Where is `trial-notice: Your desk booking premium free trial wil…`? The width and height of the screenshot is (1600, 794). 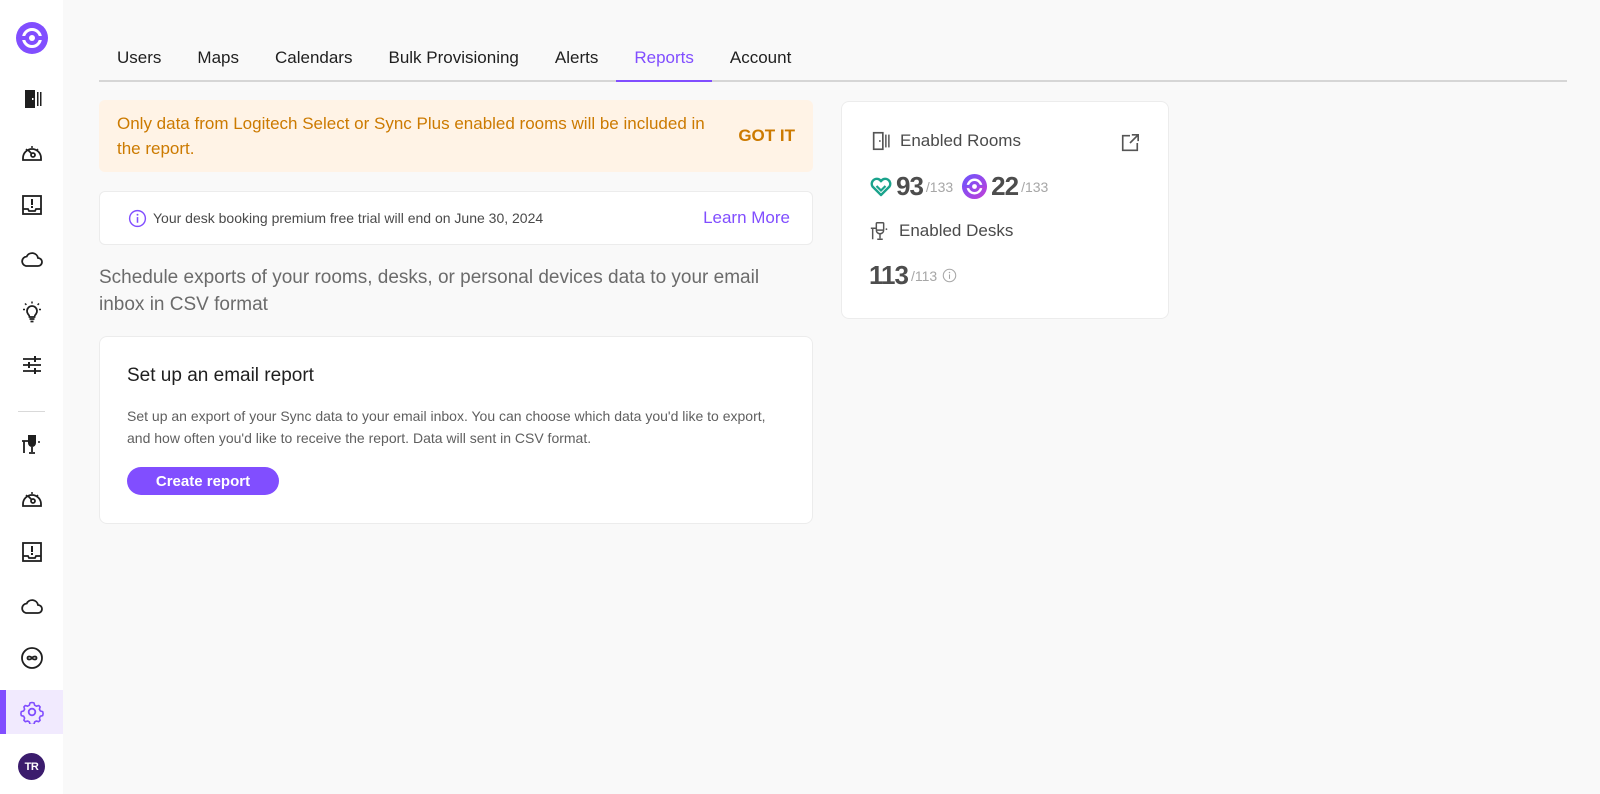
trial-notice: Your desk booking premium free trial wil… is located at coordinates (456, 218).